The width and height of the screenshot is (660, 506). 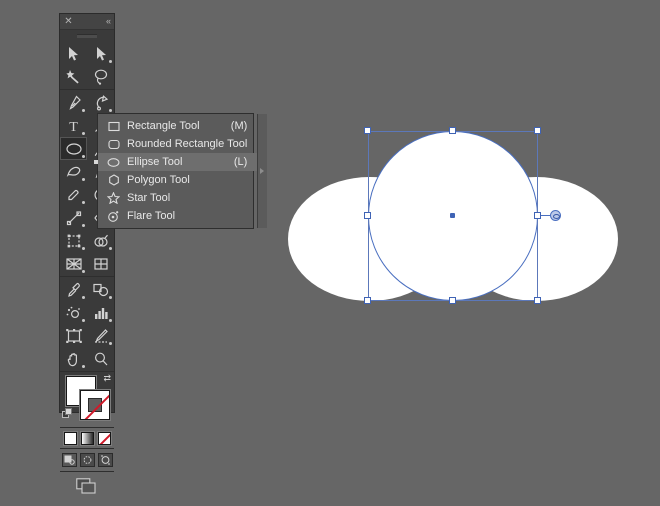 I want to click on svg-text: T, so click(x=73, y=127).